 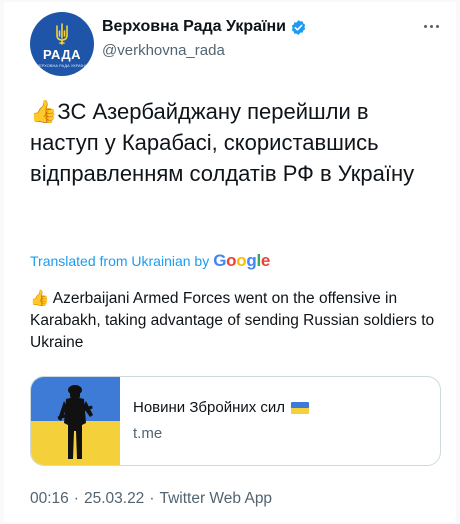 I want to click on google-logo: Google, so click(x=241, y=261).